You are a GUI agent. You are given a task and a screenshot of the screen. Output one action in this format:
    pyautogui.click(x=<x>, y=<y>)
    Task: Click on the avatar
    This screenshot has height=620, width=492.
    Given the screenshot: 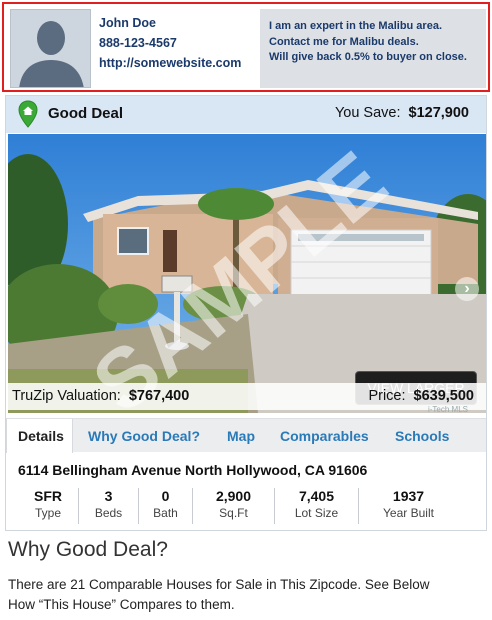 What is the action you would take?
    pyautogui.click(x=50, y=48)
    